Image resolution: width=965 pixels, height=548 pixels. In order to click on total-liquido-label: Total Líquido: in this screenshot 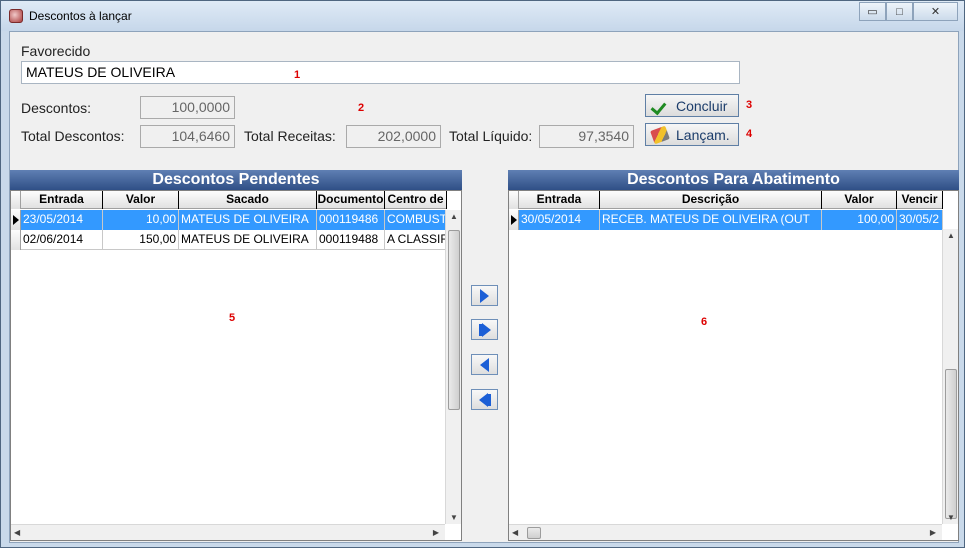, I will do `click(491, 136)`.